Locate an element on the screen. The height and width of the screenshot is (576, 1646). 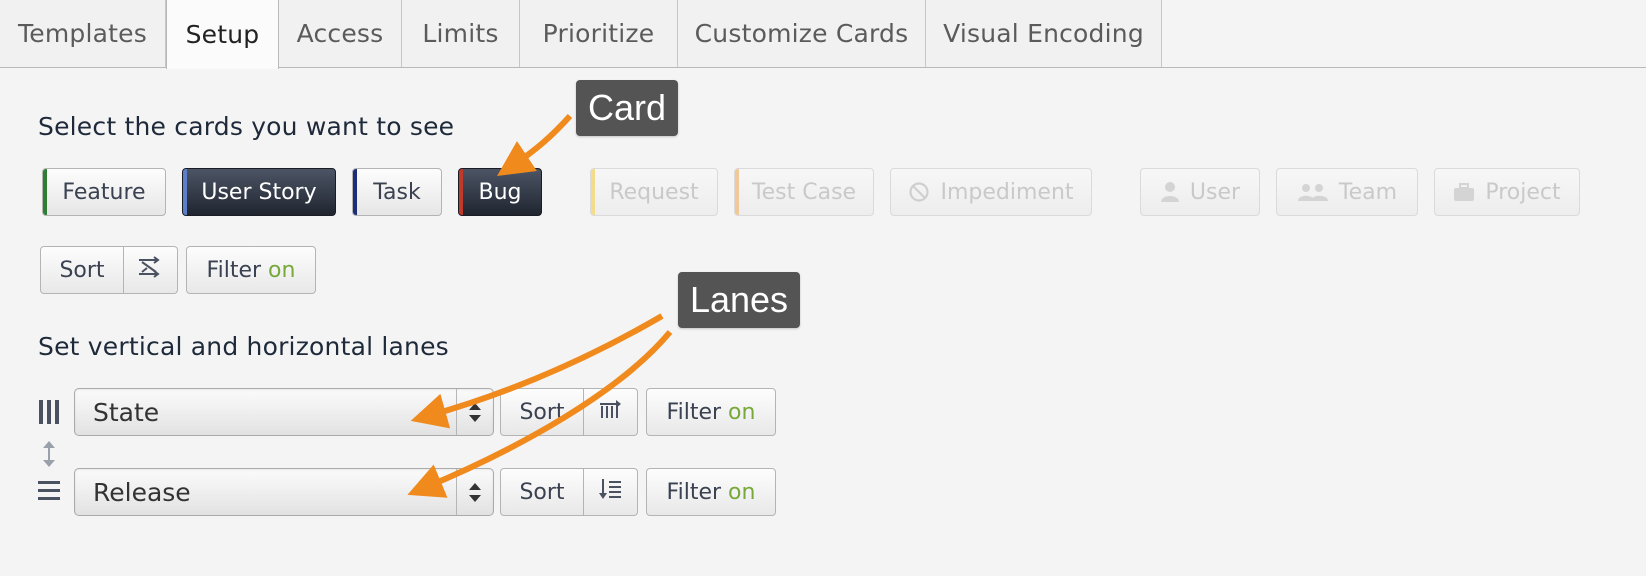
swap-lanes-icon is located at coordinates (49, 456).